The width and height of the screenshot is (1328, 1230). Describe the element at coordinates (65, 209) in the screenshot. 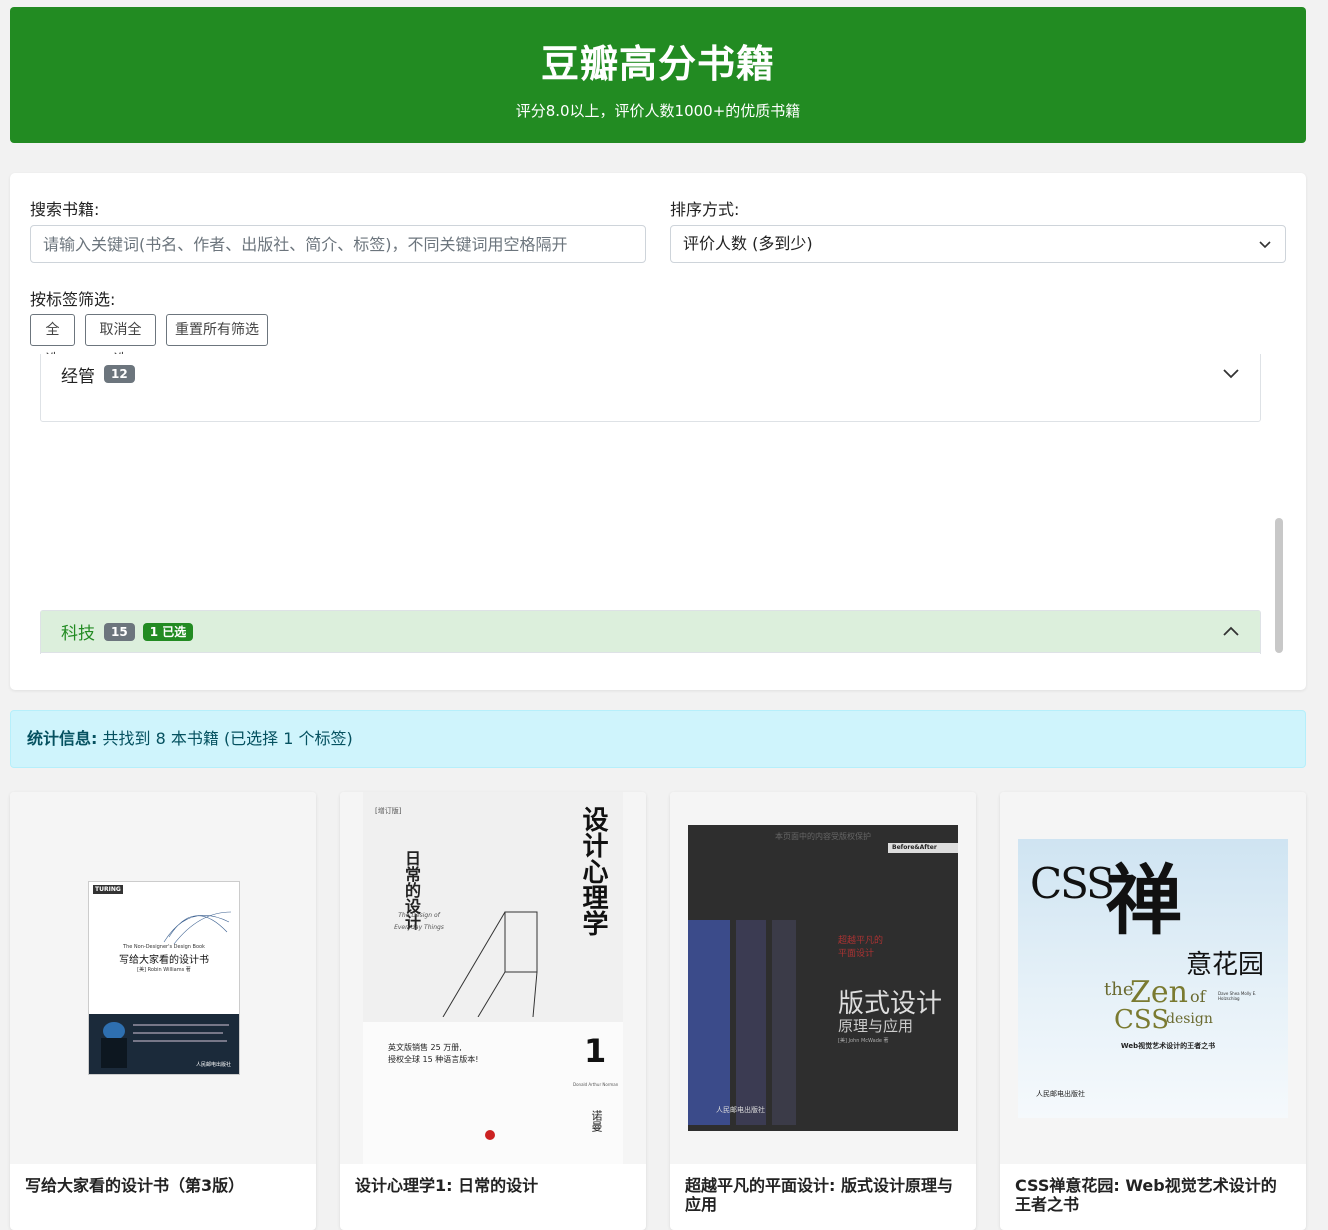

I see `search-label: 搜索书籍:` at that location.